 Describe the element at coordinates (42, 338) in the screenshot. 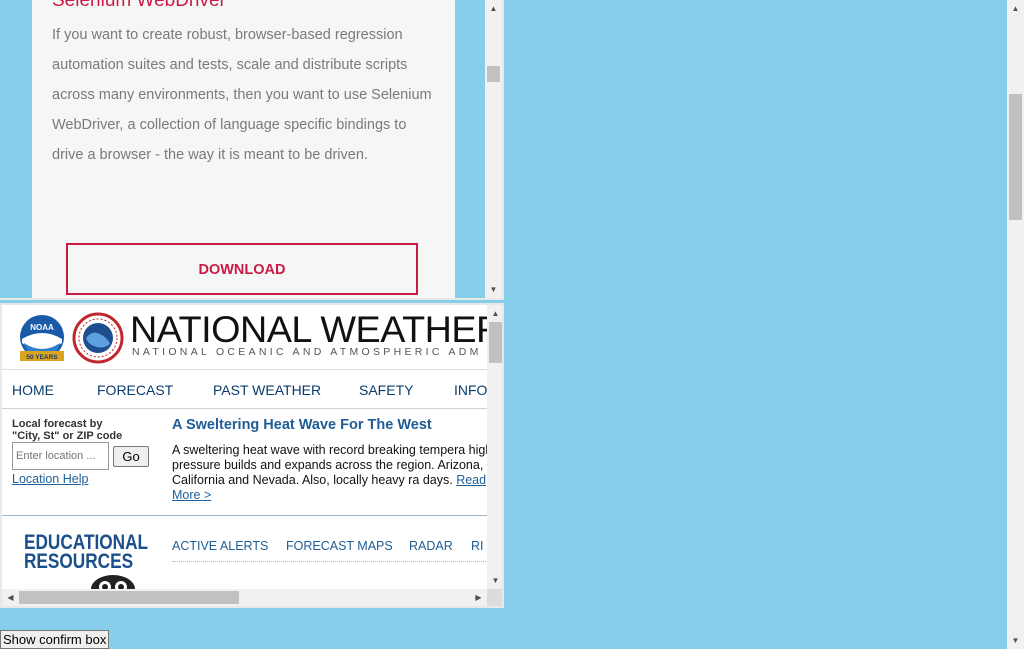

I see `noaa-logo-icon: NOAA 50 YEARS` at that location.